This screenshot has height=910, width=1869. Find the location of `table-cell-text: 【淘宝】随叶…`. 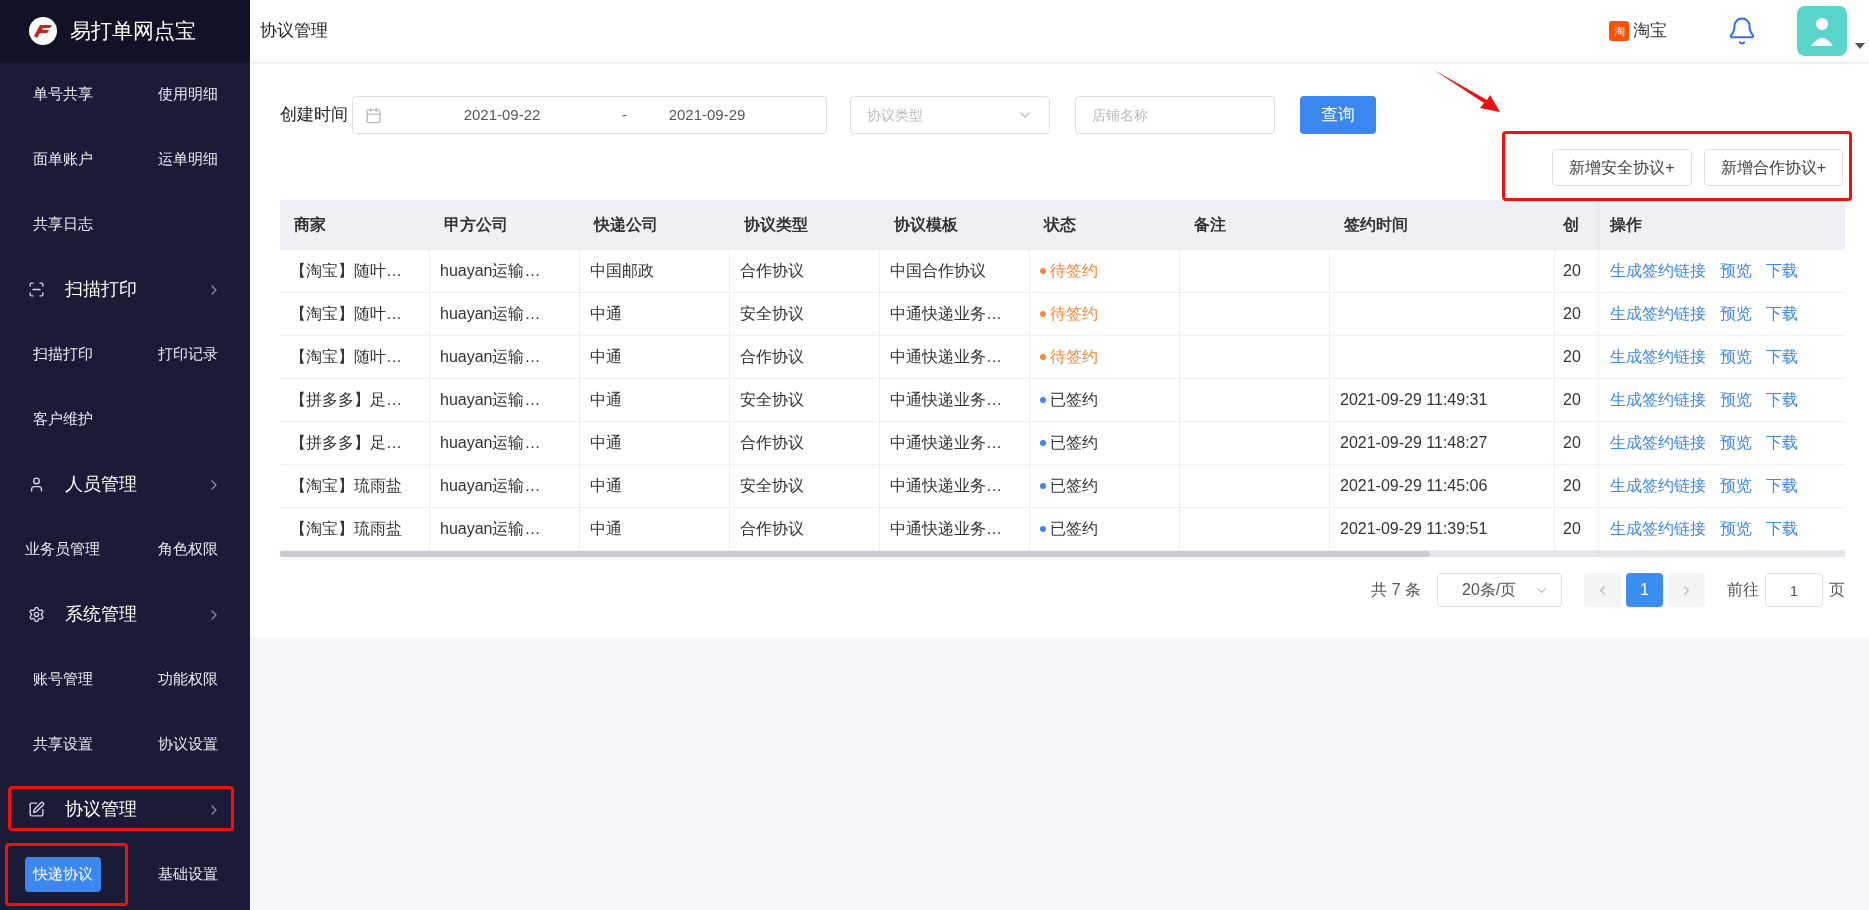

table-cell-text: 【淘宝】随叶… is located at coordinates (346, 314).